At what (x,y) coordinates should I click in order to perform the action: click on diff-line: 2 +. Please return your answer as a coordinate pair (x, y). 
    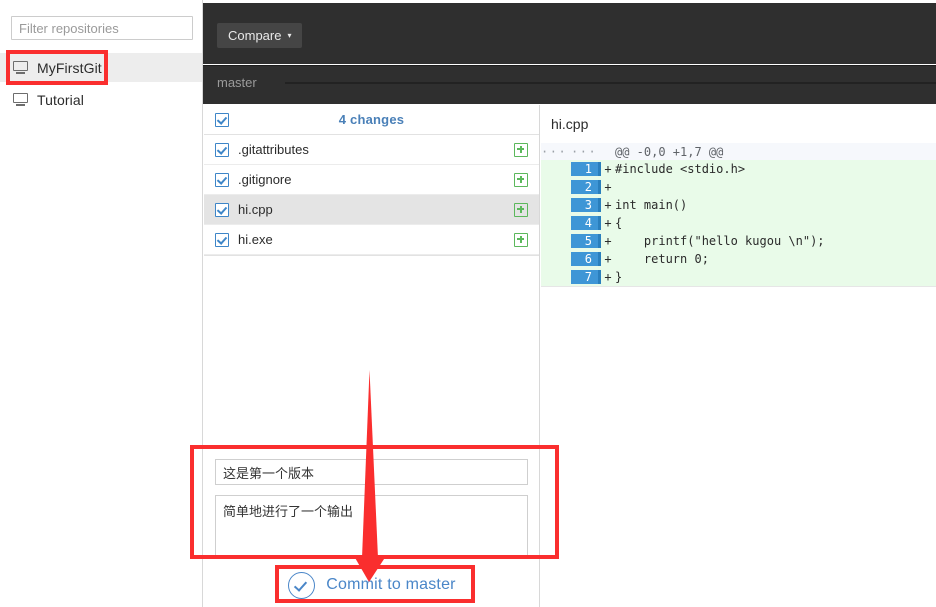
    Looking at the image, I should click on (738, 187).